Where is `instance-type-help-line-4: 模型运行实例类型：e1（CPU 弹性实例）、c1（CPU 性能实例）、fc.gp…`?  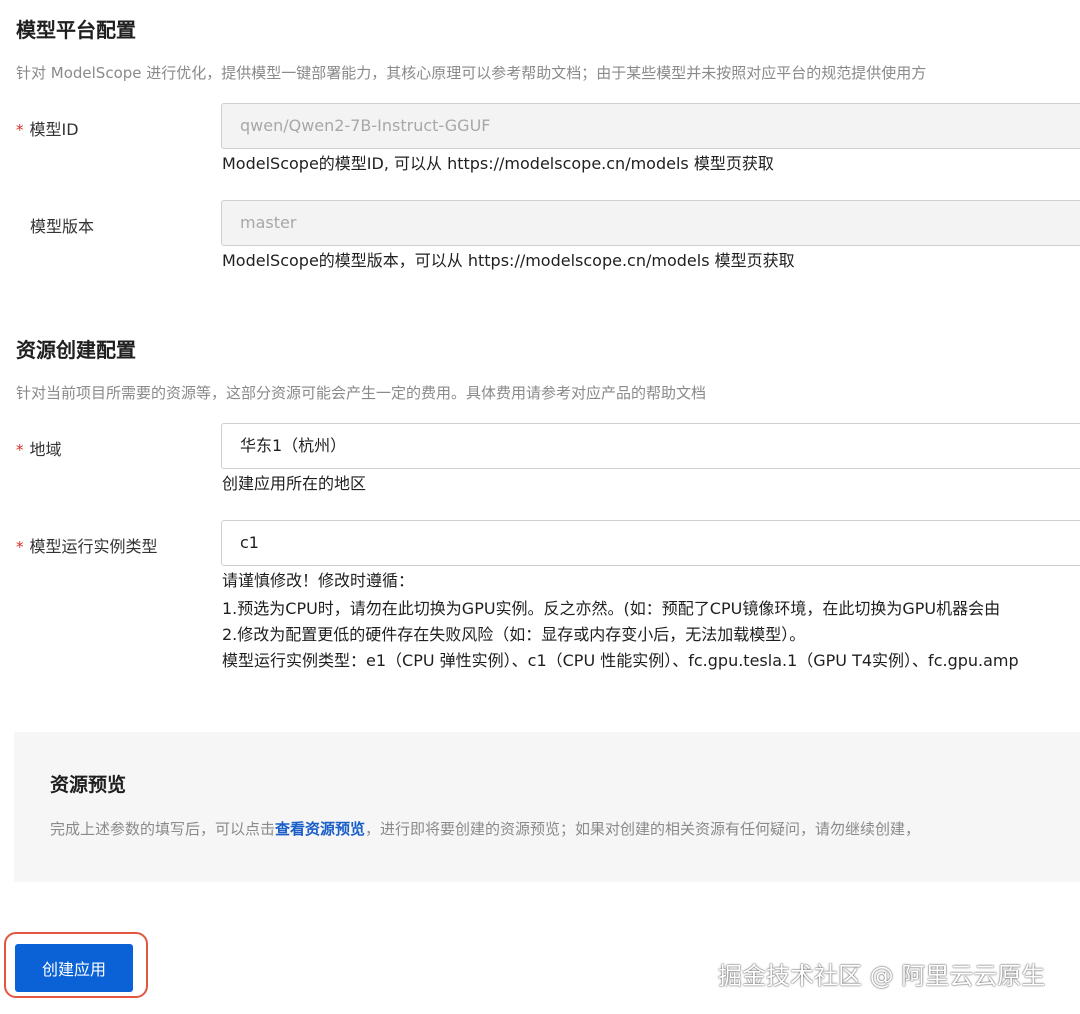
instance-type-help-line-4: 模型运行实例类型：e1（CPU 弹性实例）、c1（CPU 性能实例）、fc.gp… is located at coordinates (620, 660).